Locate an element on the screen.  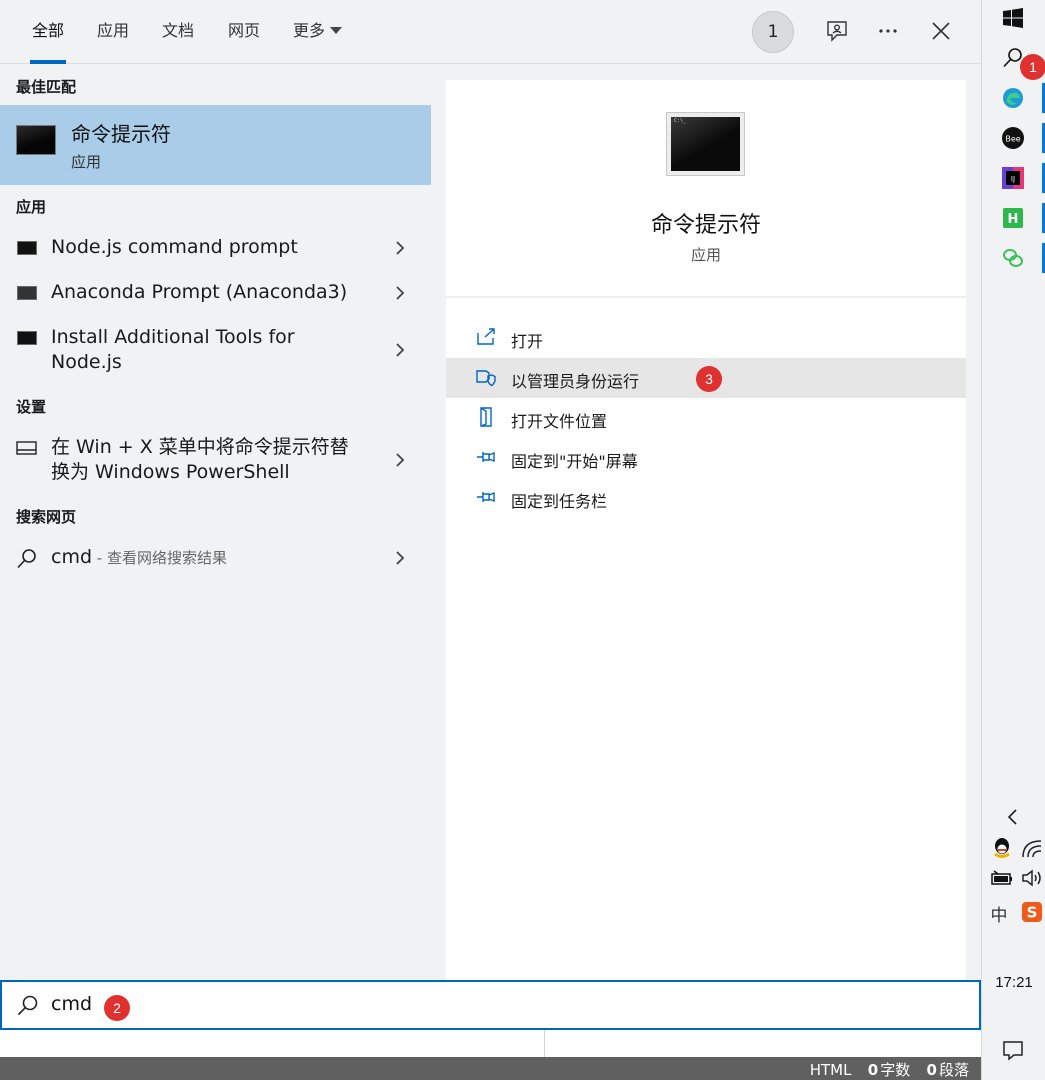
detail-header: 命令提示符 应用 is located at coordinates (706, 189).